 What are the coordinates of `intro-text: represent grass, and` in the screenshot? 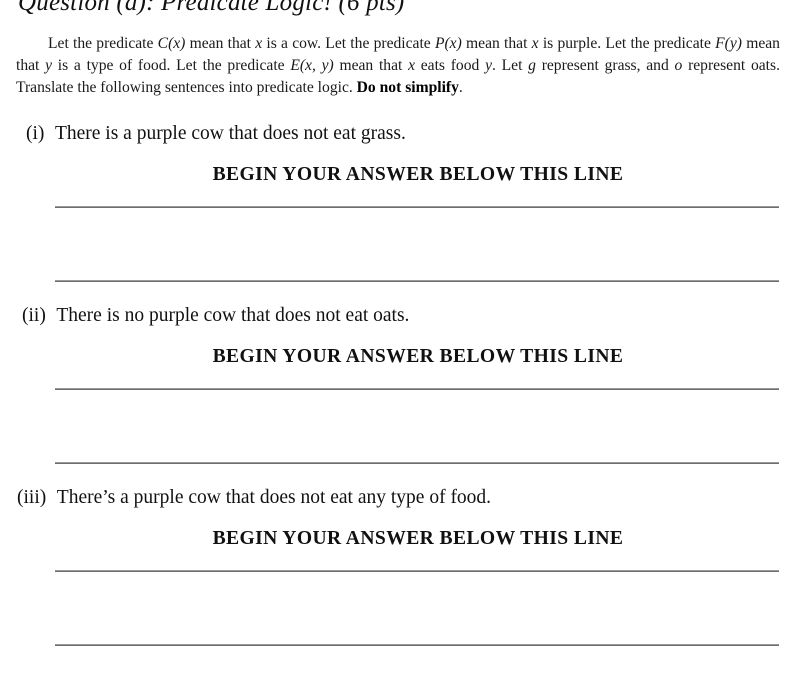 It's located at (605, 65).